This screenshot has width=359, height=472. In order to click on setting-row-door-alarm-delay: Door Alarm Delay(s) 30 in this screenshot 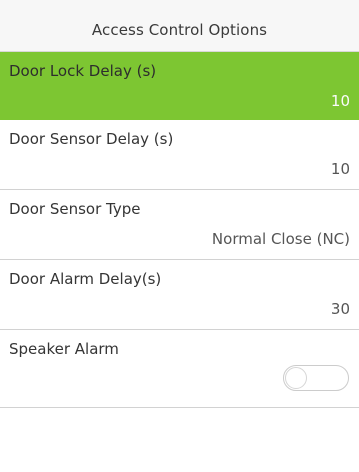, I will do `click(179, 295)`.